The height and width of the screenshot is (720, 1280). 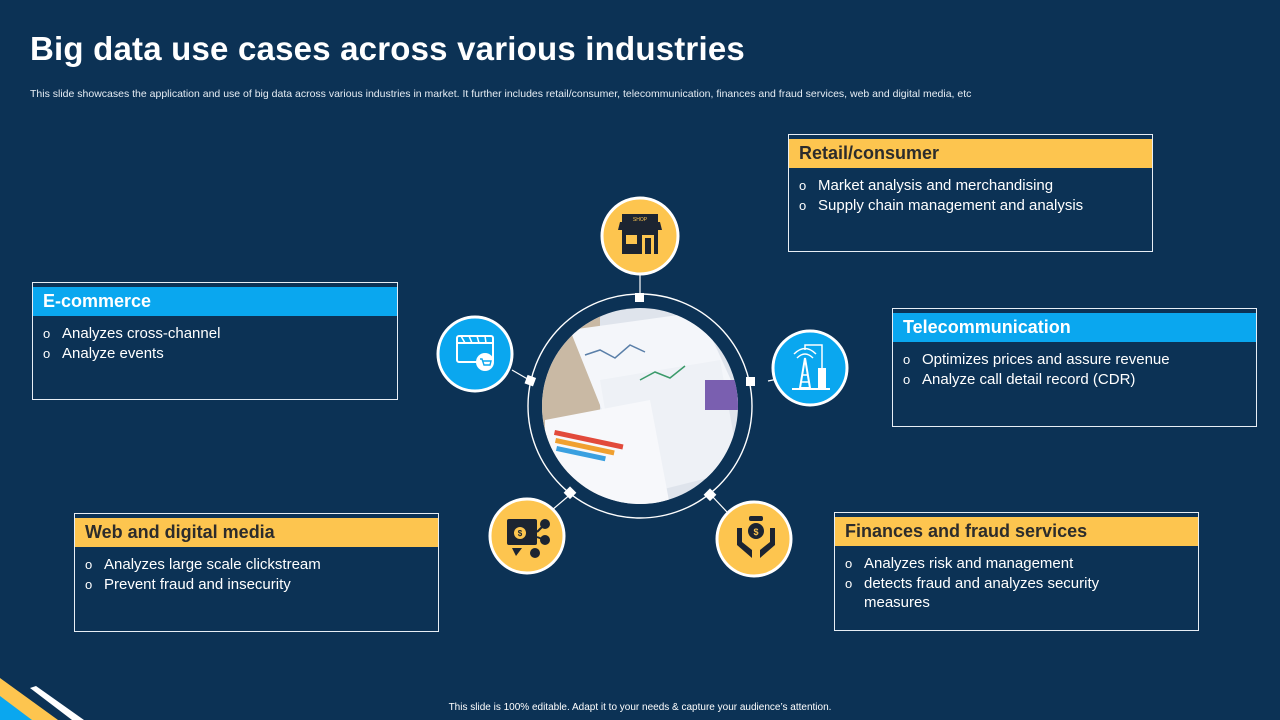 I want to click on card-ecommerce-list: o Analyzes cross-channel o Analyze events, so click(x=215, y=339).